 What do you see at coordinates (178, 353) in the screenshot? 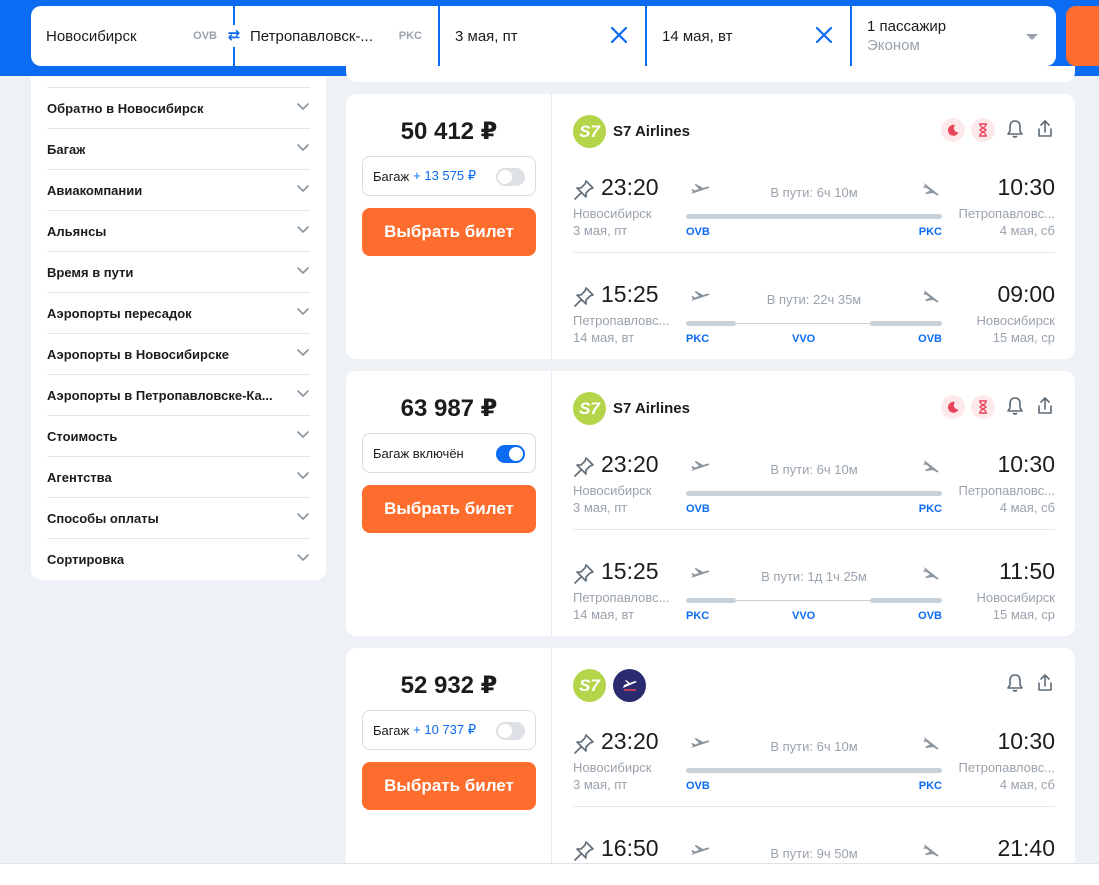
I see `filter-item: Аэропорты в Новосибирске` at bounding box center [178, 353].